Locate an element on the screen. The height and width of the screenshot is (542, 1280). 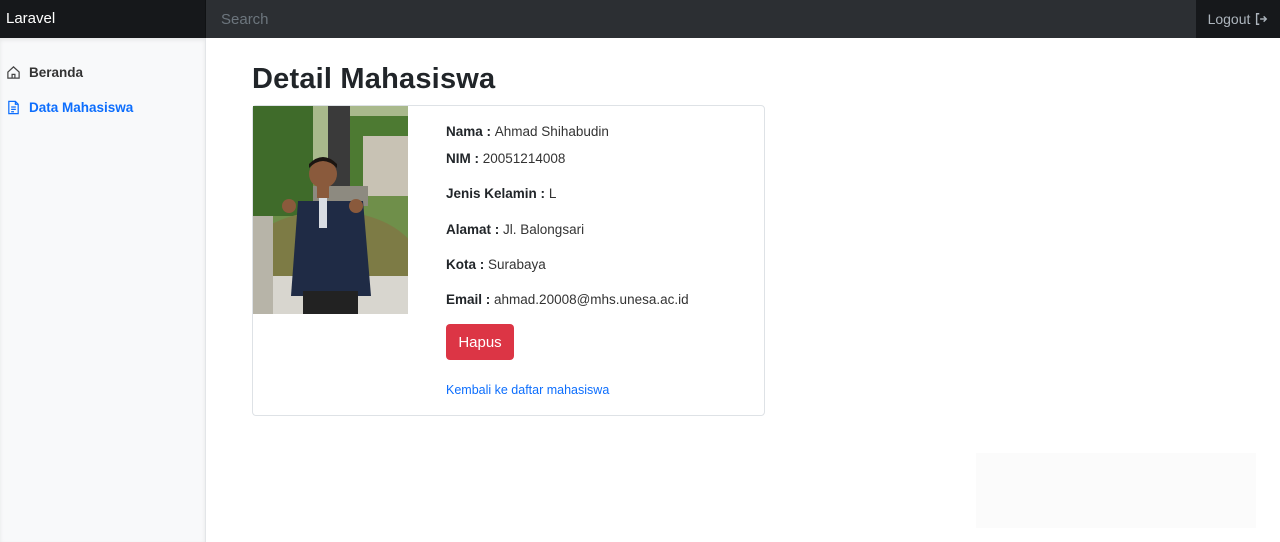
field-nim: NIM : 20051214008 is located at coordinates (505, 158).